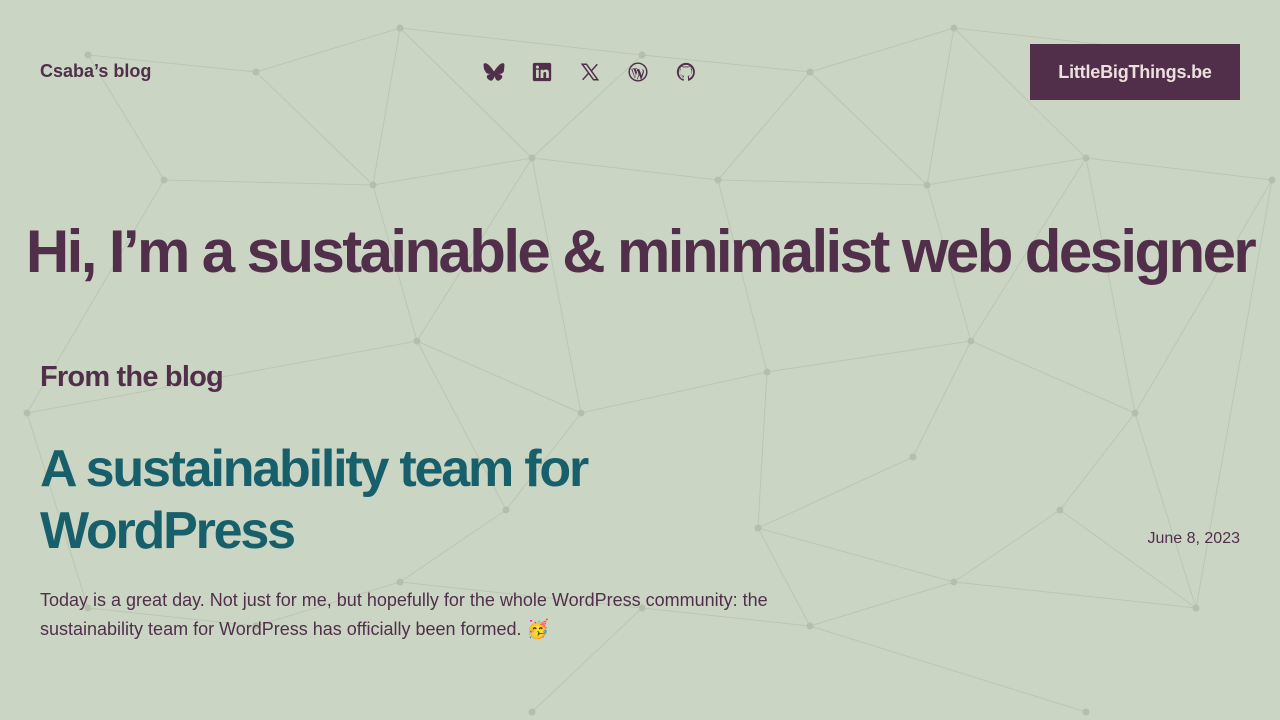 This screenshot has width=1280, height=720. What do you see at coordinates (132, 377) in the screenshot?
I see `section-title: From the blog` at bounding box center [132, 377].